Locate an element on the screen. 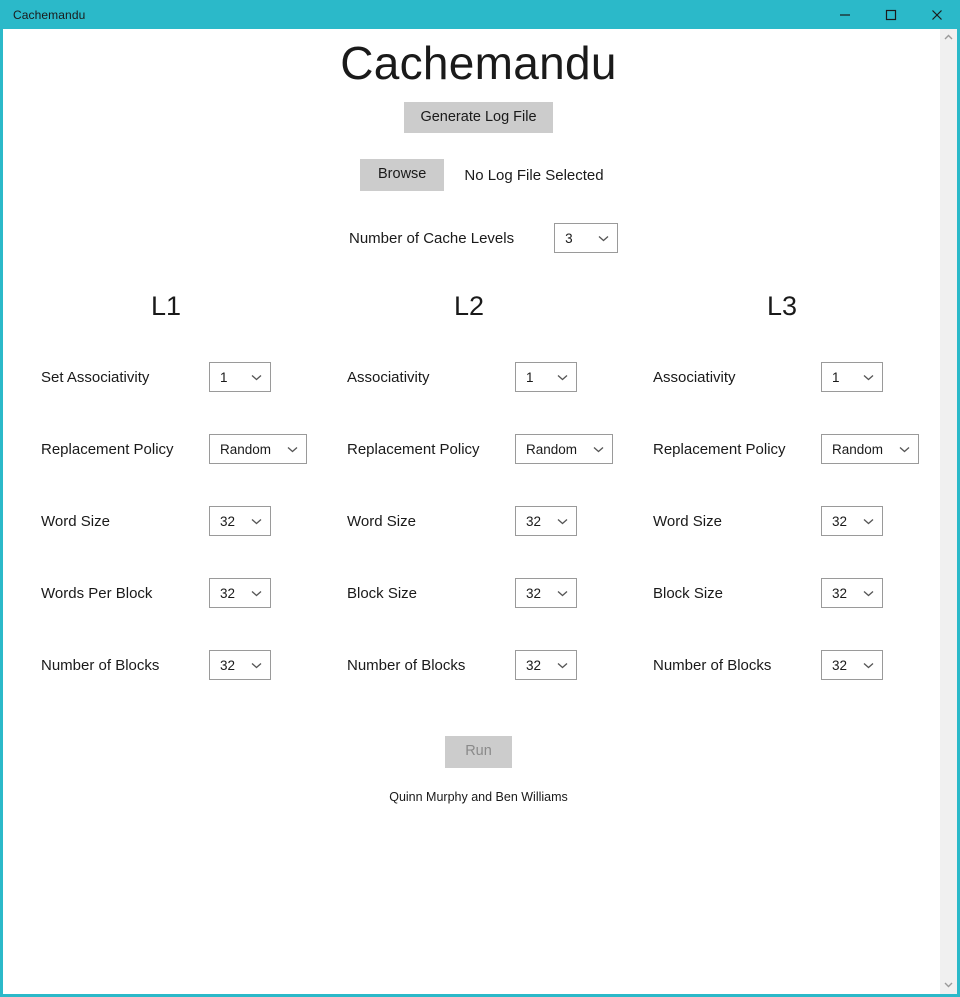 This screenshot has height=997, width=960. select-set-associativity: 1 is located at coordinates (240, 377).